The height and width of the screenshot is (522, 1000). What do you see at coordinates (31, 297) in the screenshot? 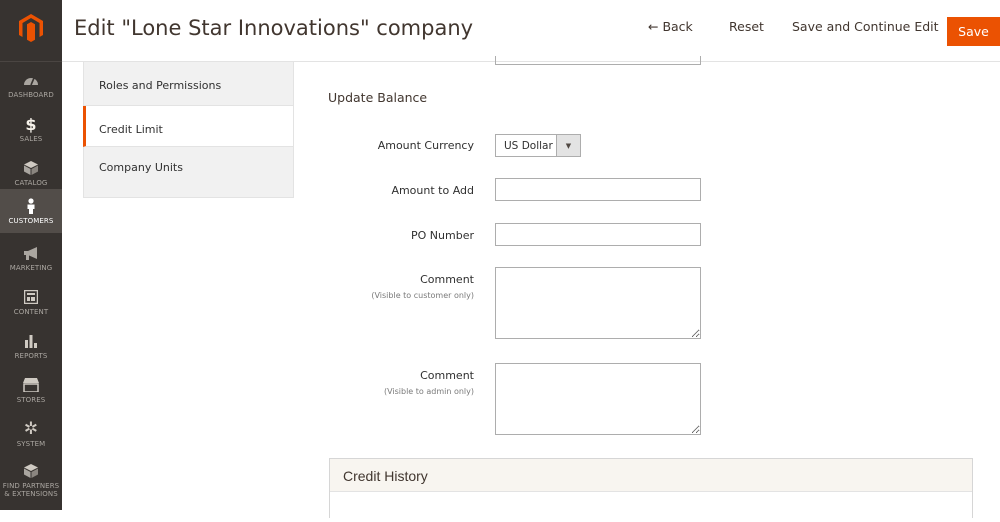
I see `layout-icon` at bounding box center [31, 297].